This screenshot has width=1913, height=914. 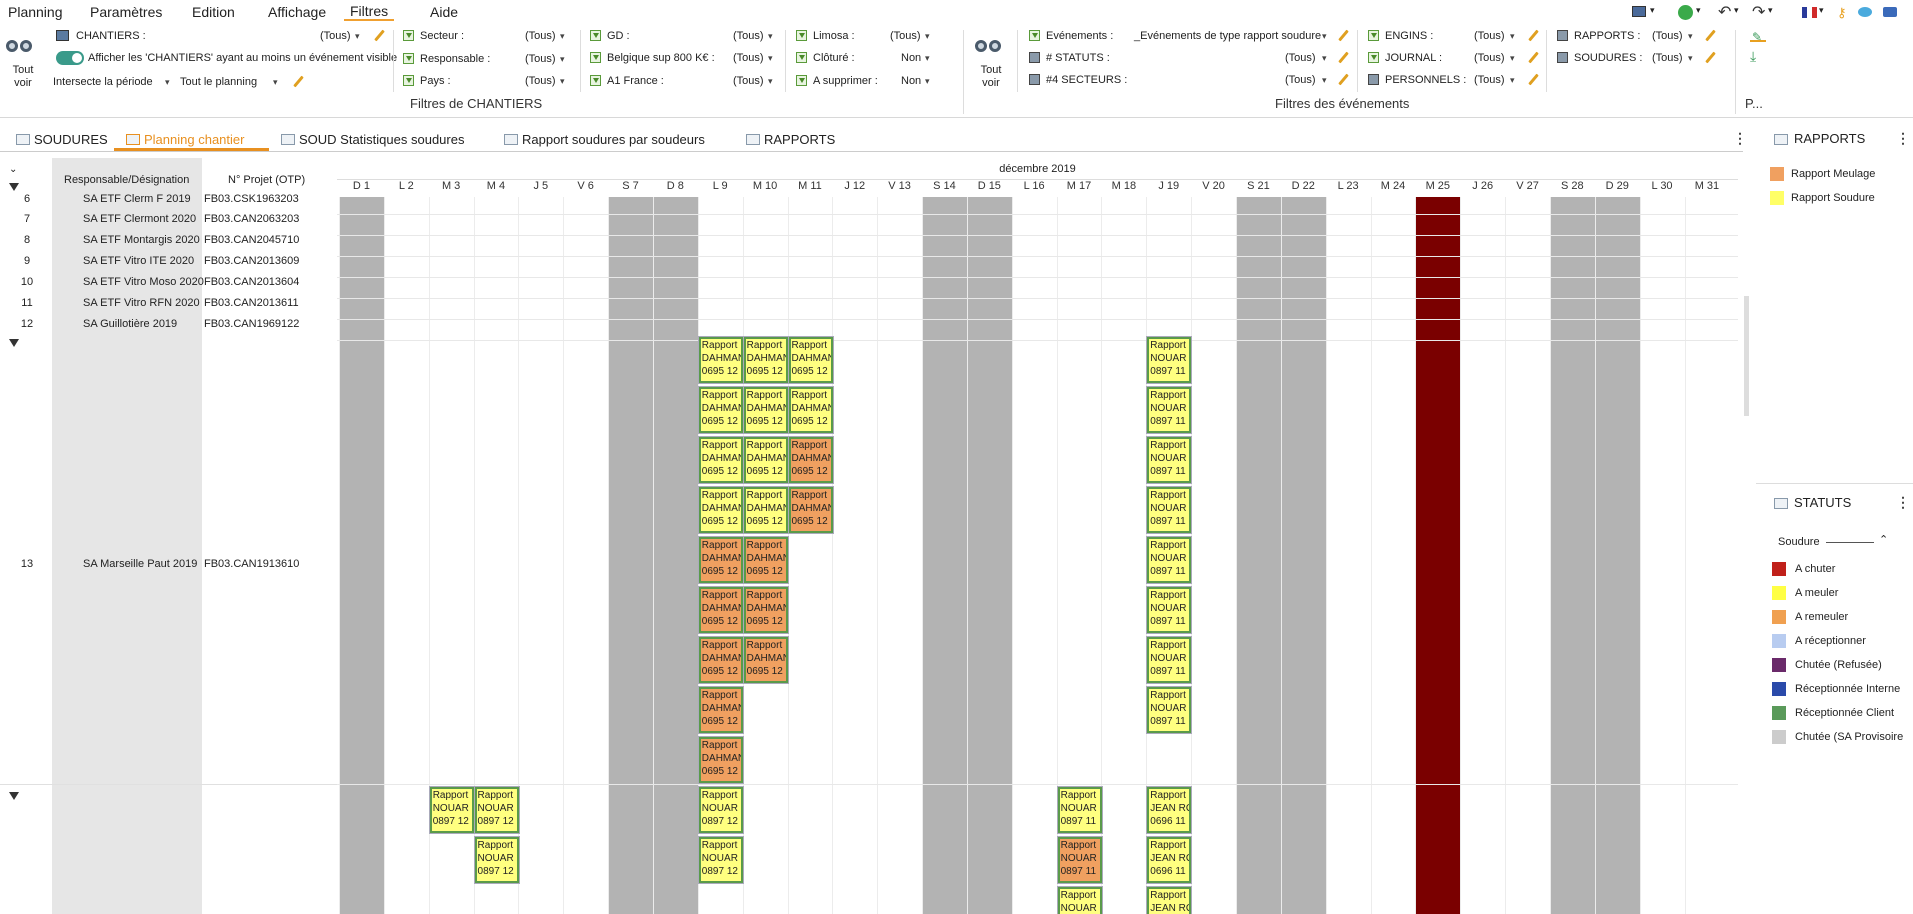 I want to click on tout-voir-left-label: Tout voir, so click(x=23, y=77).